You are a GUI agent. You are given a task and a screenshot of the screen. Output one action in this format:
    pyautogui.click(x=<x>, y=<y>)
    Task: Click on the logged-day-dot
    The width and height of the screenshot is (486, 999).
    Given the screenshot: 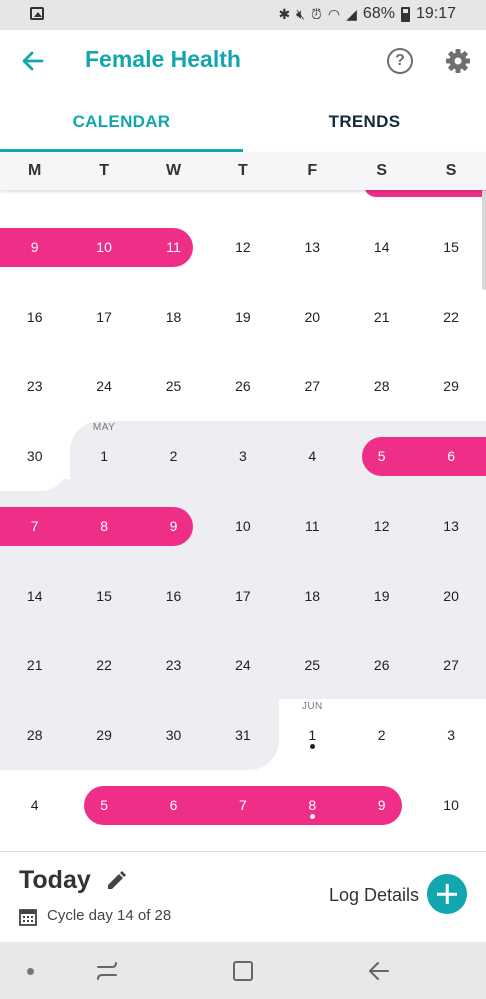 What is the action you would take?
    pyautogui.click(x=312, y=816)
    